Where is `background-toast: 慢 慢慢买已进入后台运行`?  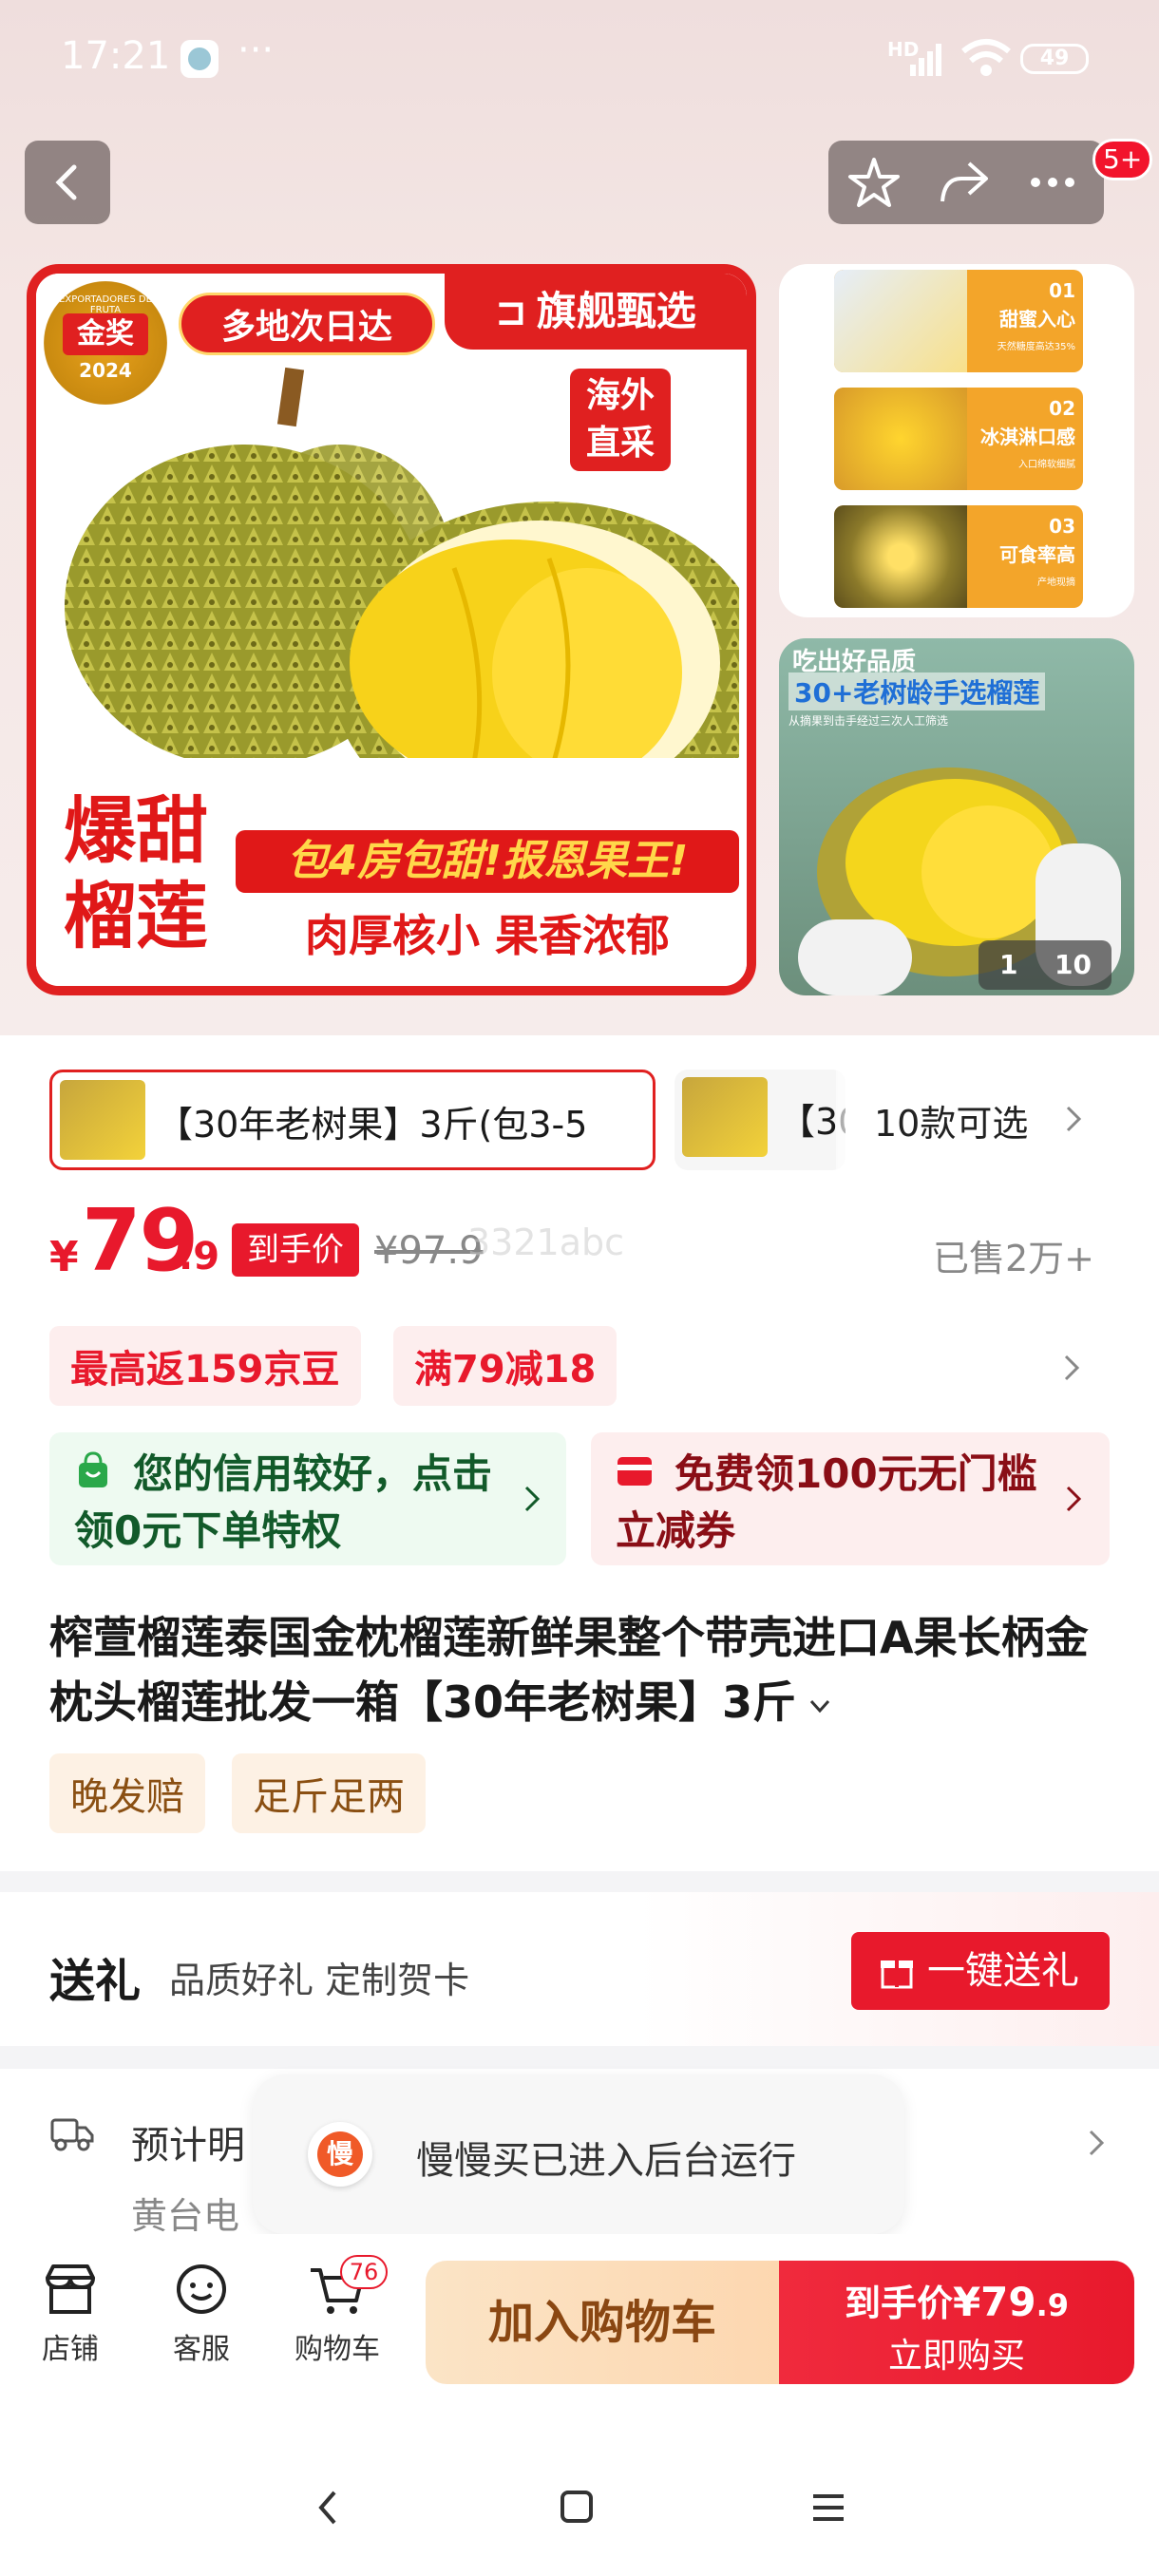 background-toast: 慢 慢慢买已进入后台运行 is located at coordinates (578, 2154).